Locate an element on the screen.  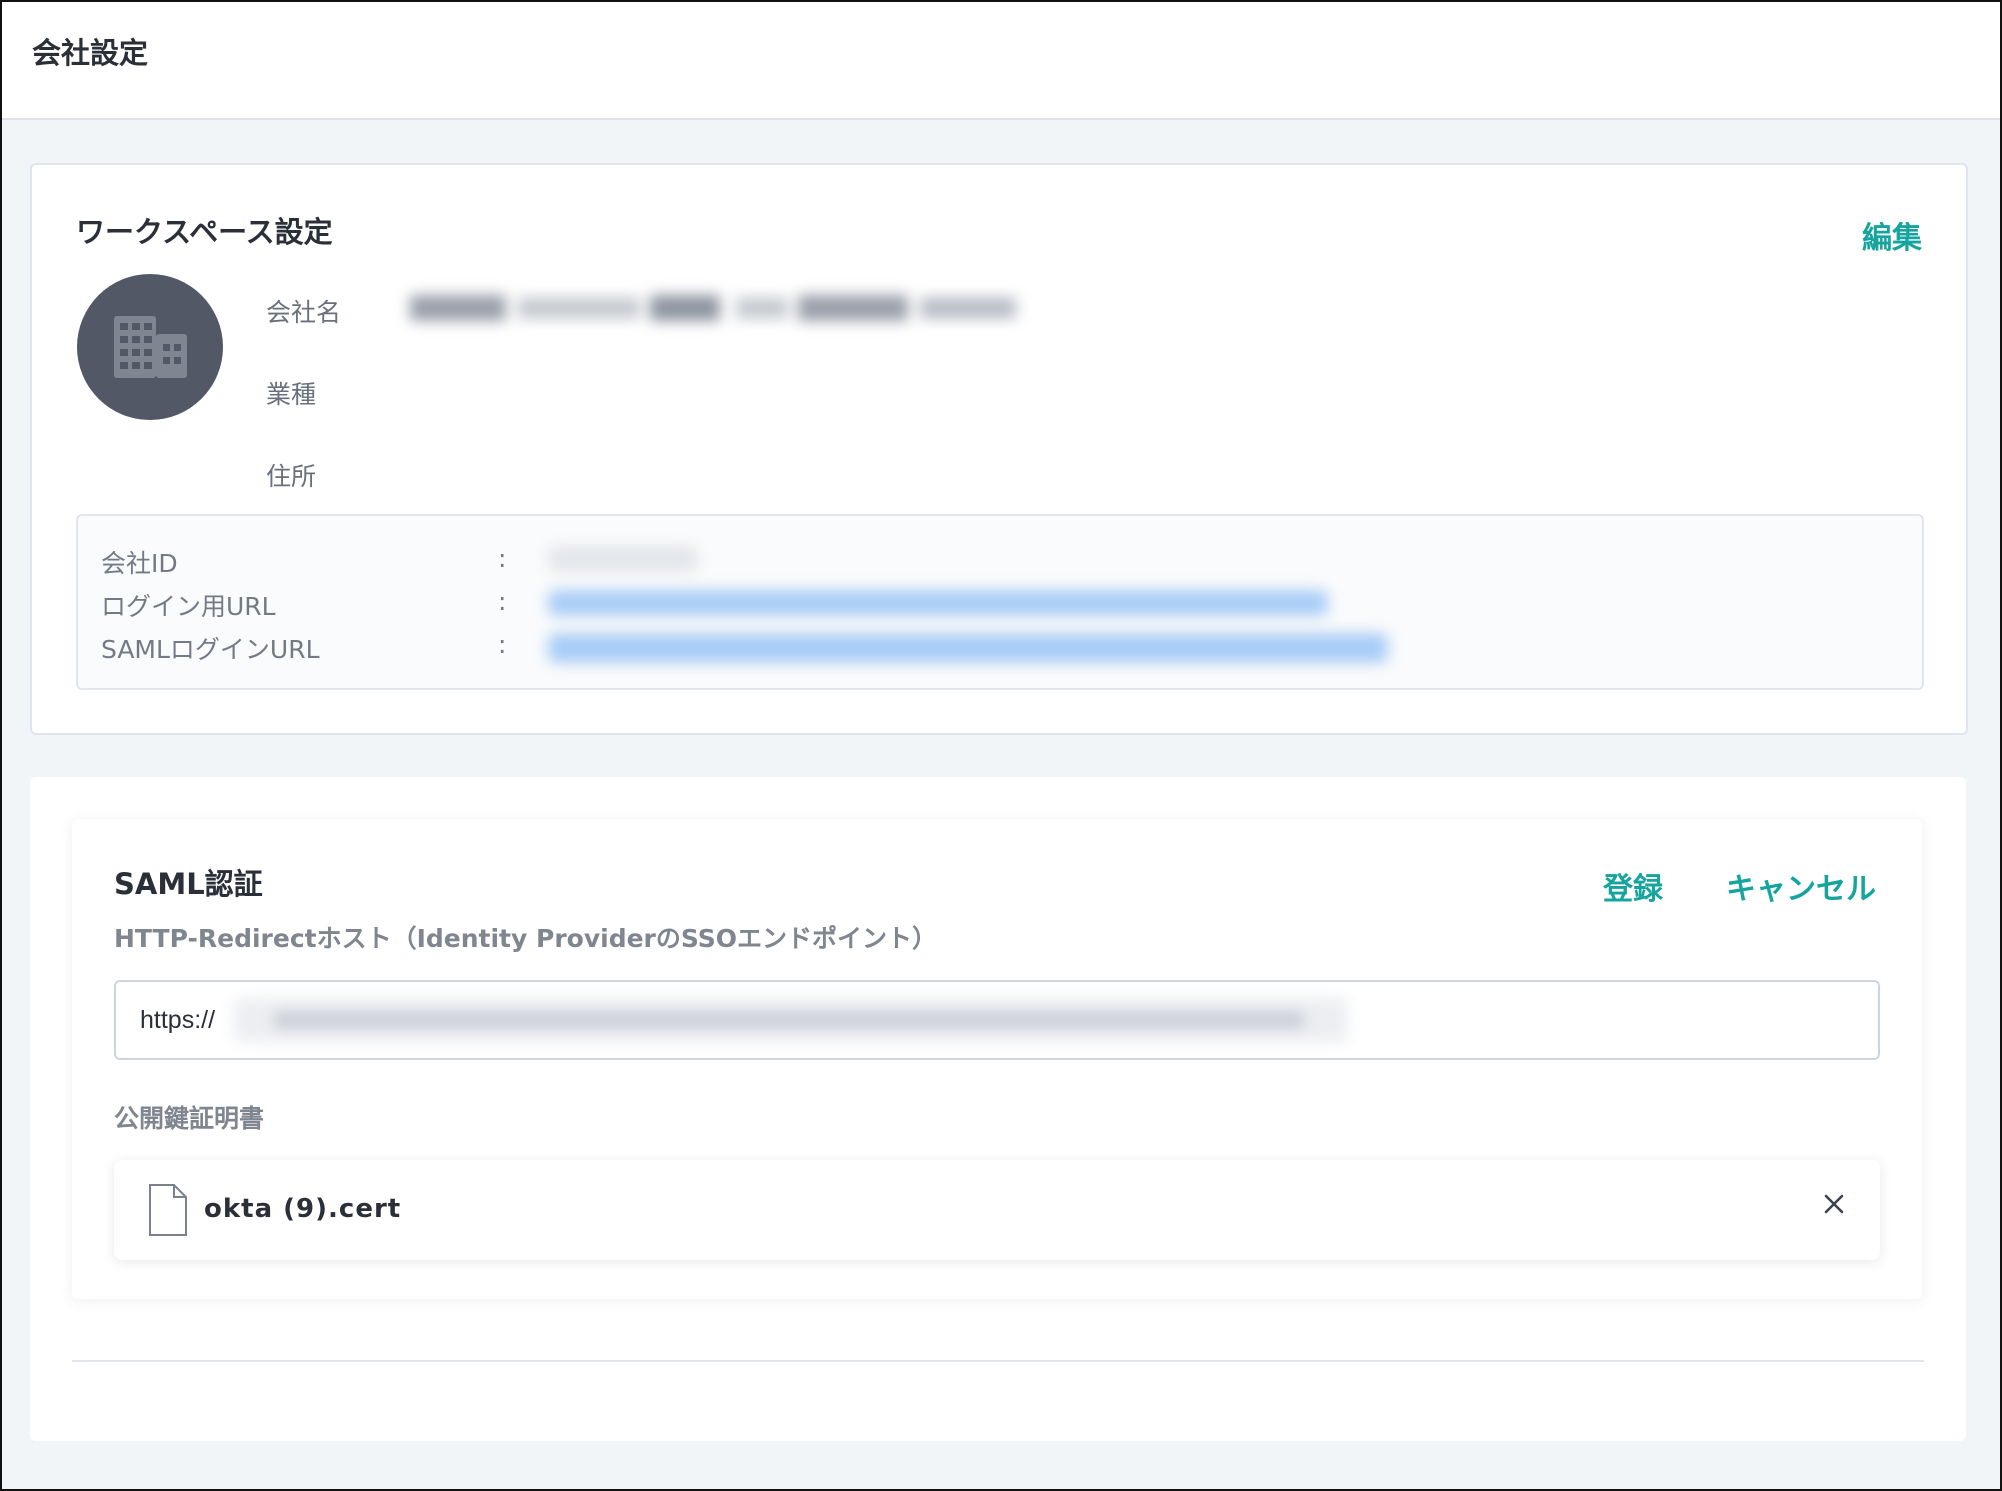
address-label: 住所 is located at coordinates (291, 476).